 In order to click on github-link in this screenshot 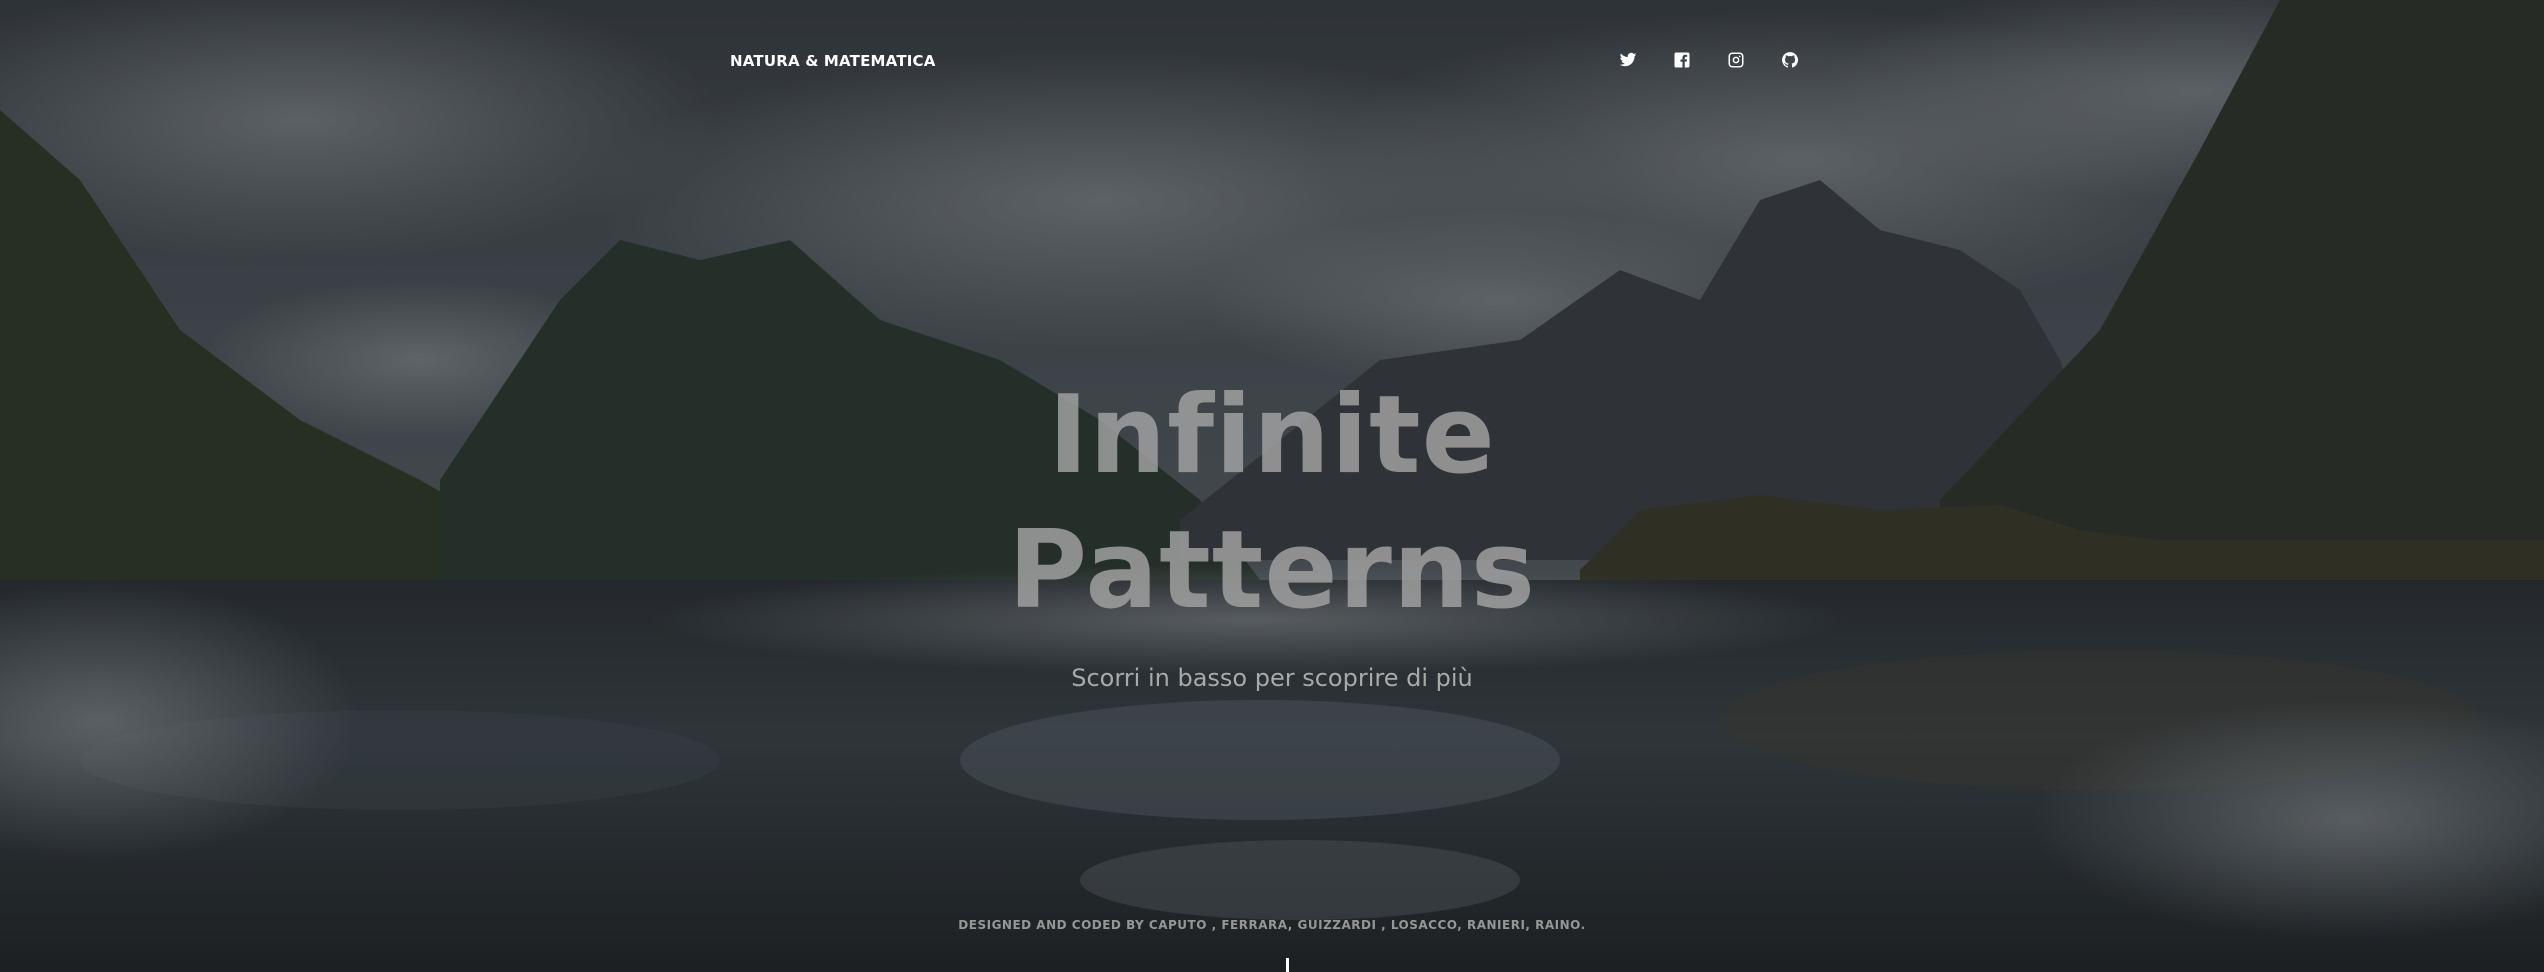, I will do `click(1790, 60)`.